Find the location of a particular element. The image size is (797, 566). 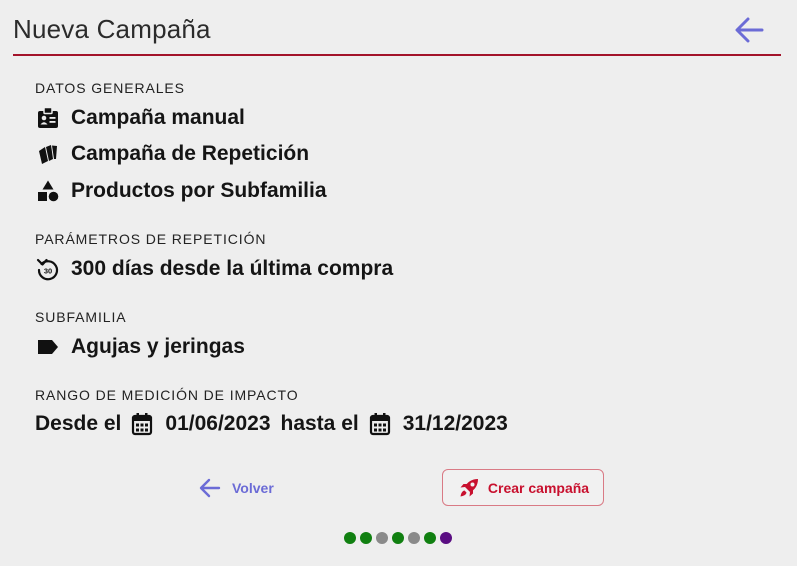

svg-text: 30 is located at coordinates (48, 271).